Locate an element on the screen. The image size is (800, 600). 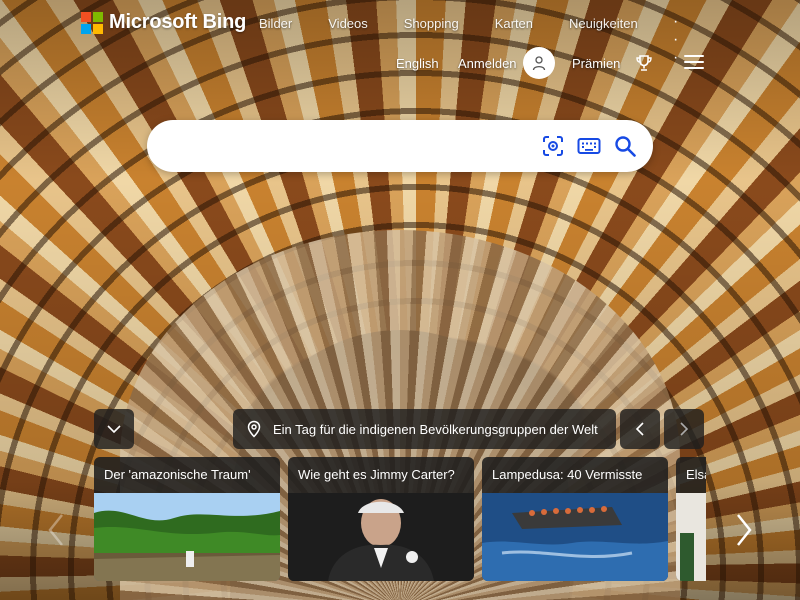
bing-logo: Microsoft Bing is located at coordinates (163, 22).